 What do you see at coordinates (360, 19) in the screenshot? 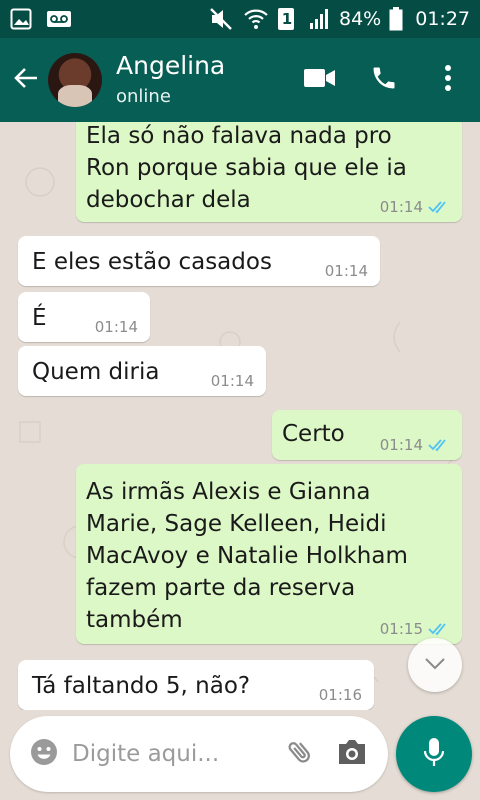
I see `battery-percent: 84%` at bounding box center [360, 19].